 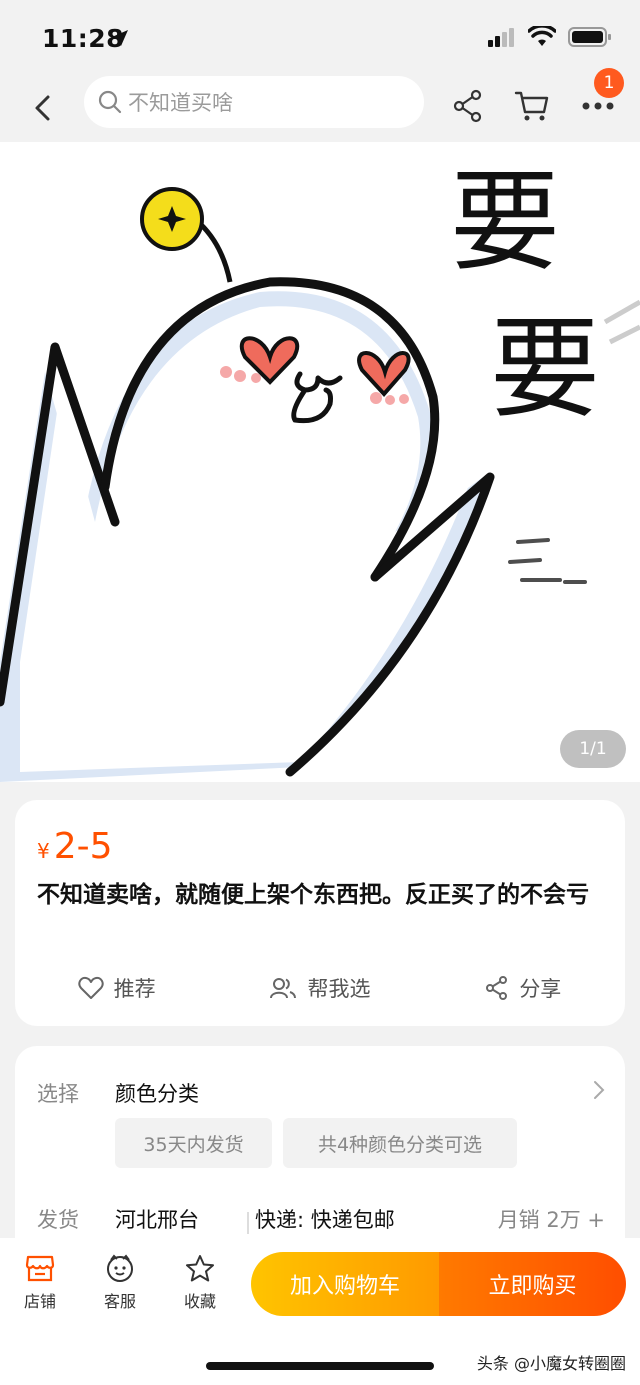 I want to click on status-icons, so click(x=550, y=38).